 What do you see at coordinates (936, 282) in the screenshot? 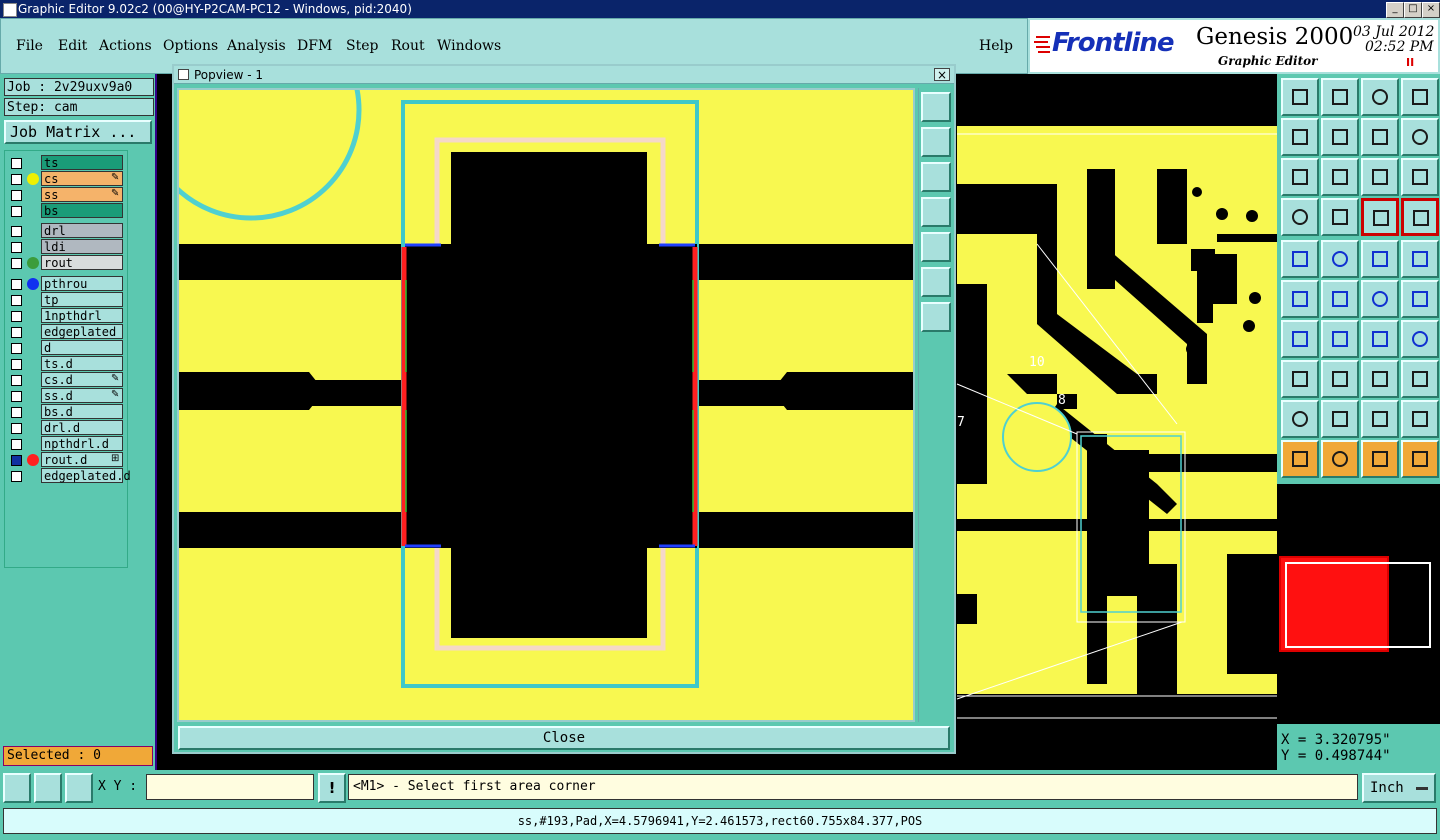
I see `popview-zoom-fit-icon` at bounding box center [936, 282].